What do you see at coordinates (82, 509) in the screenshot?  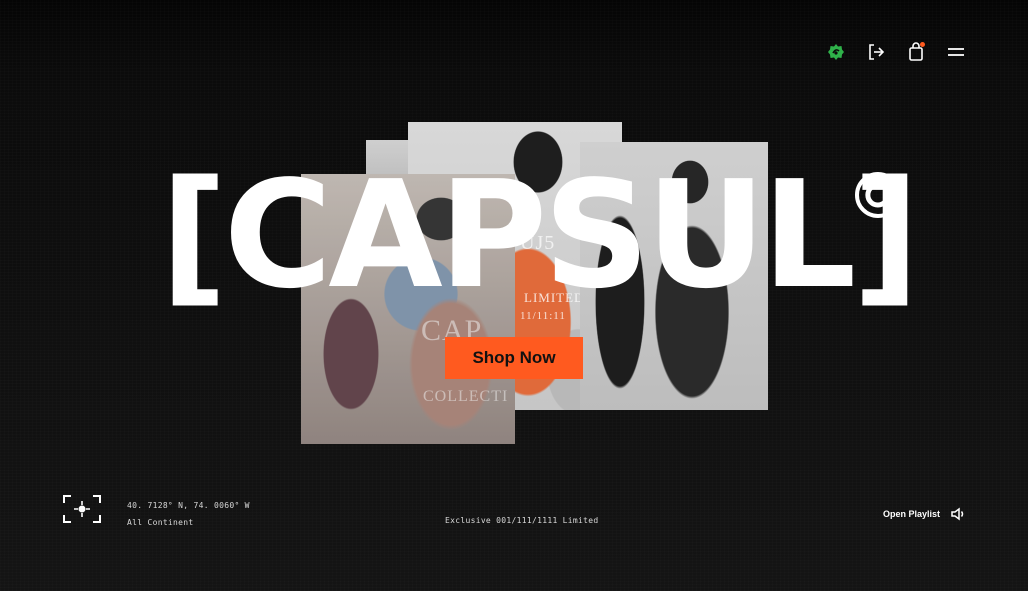 I see `locator-icon` at bounding box center [82, 509].